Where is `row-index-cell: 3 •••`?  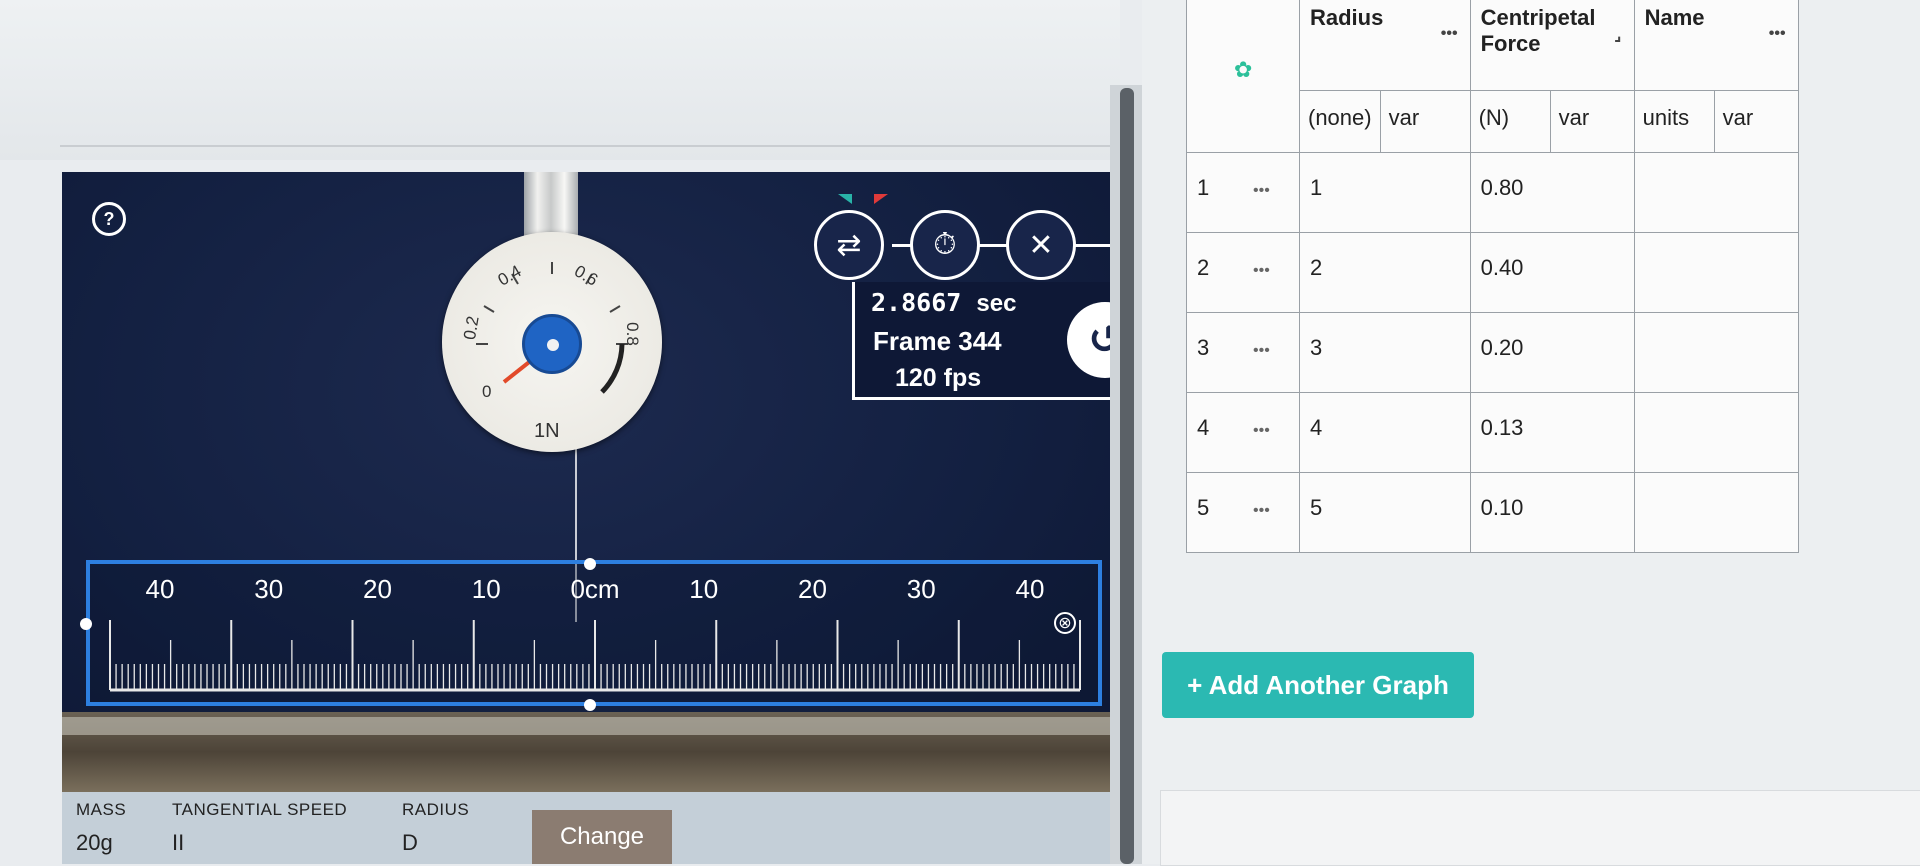
row-index-cell: 3 ••• is located at coordinates (1243, 352).